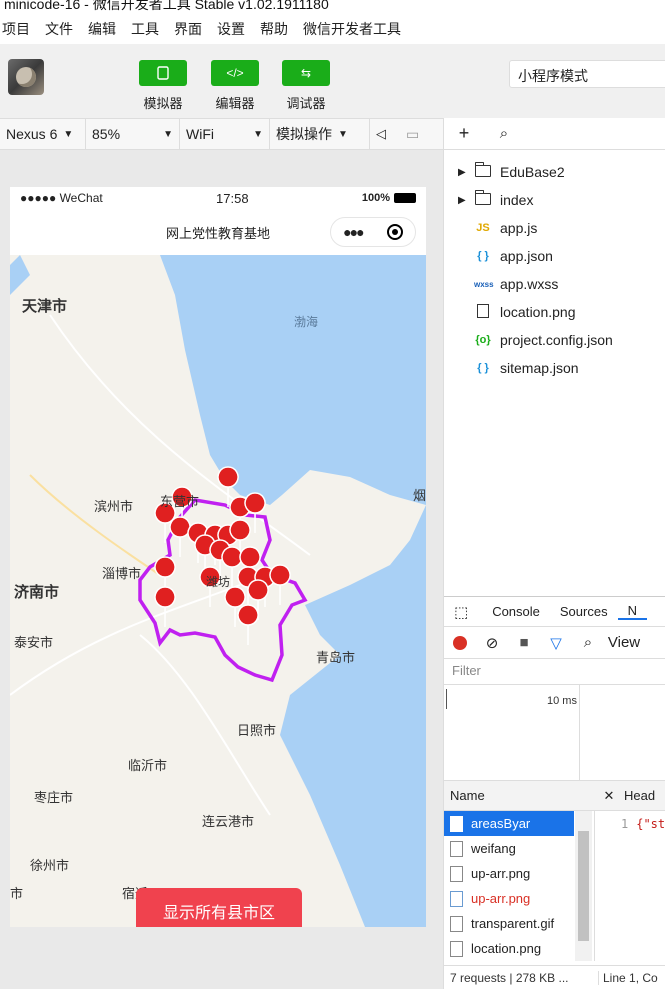 Image resolution: width=665 pixels, height=989 pixels. I want to click on map-label: 徐州市, so click(50, 865).